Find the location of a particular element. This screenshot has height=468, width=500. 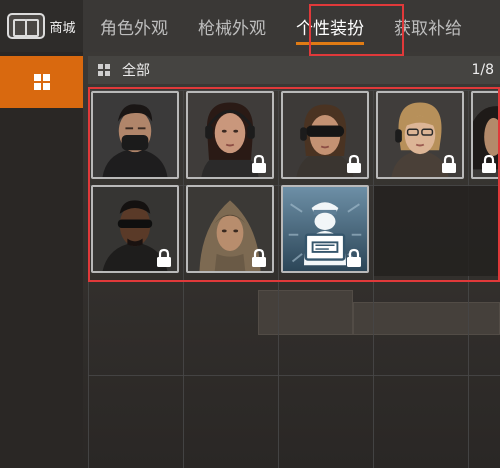

shop-icon is located at coordinates (26, 26).